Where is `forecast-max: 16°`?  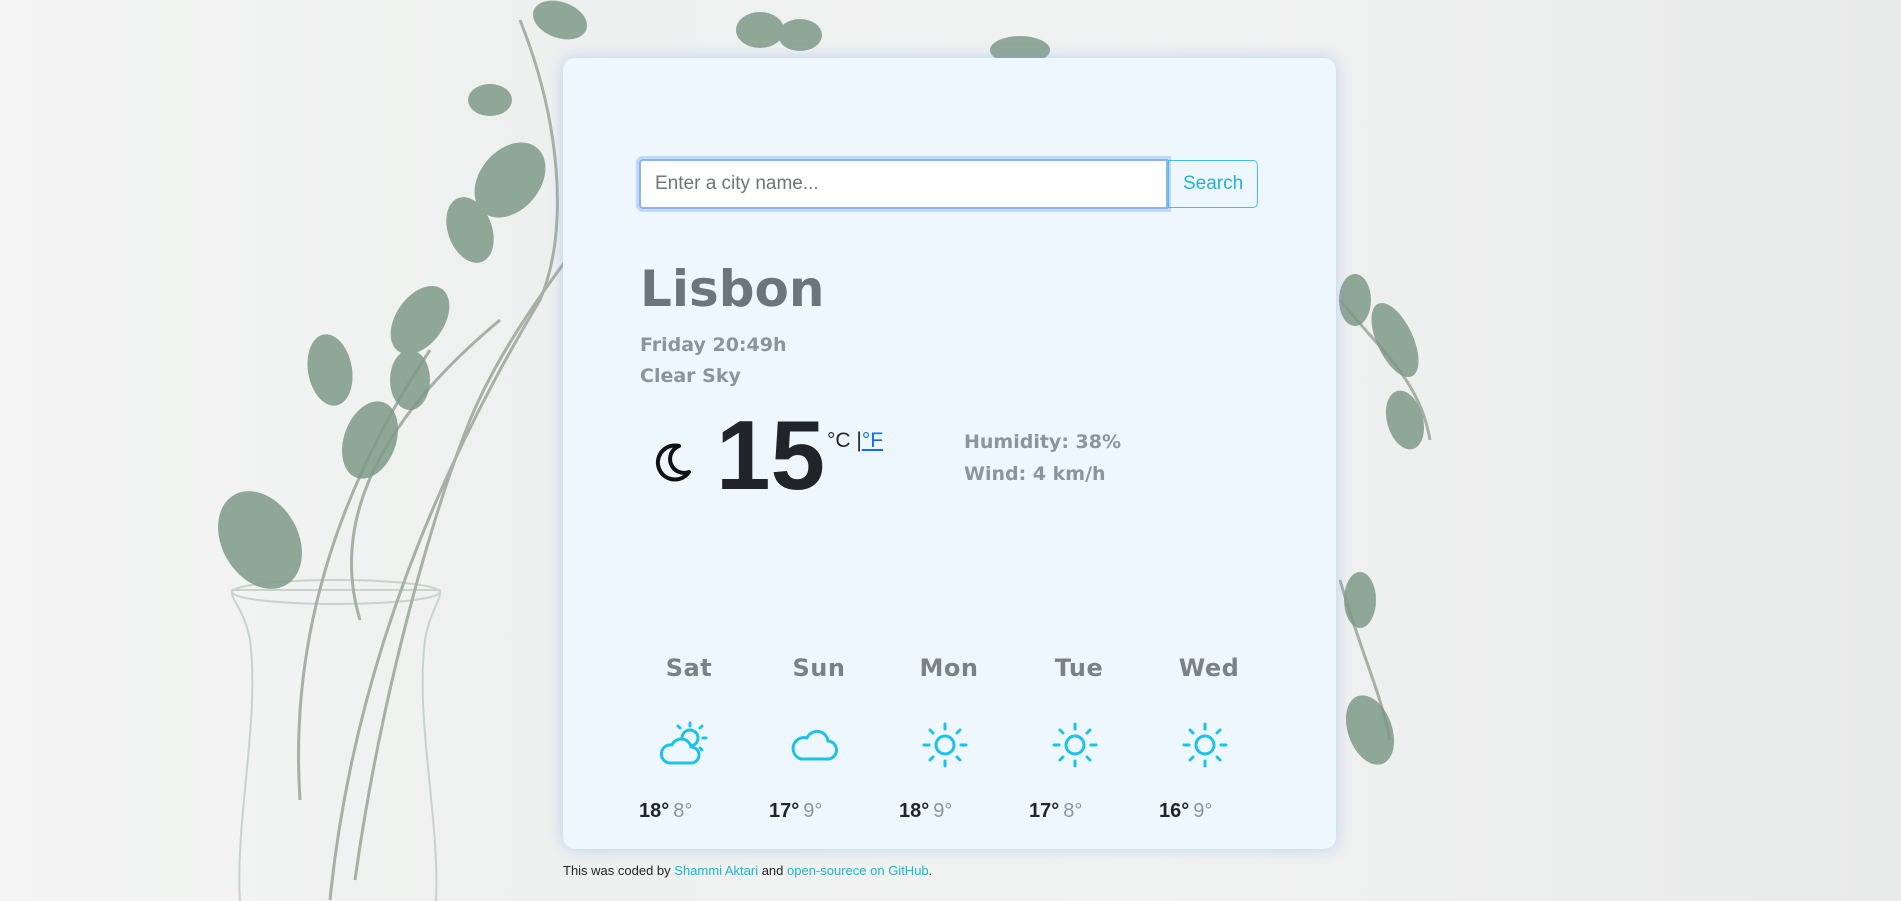
forecast-max: 16° is located at coordinates (1174, 811).